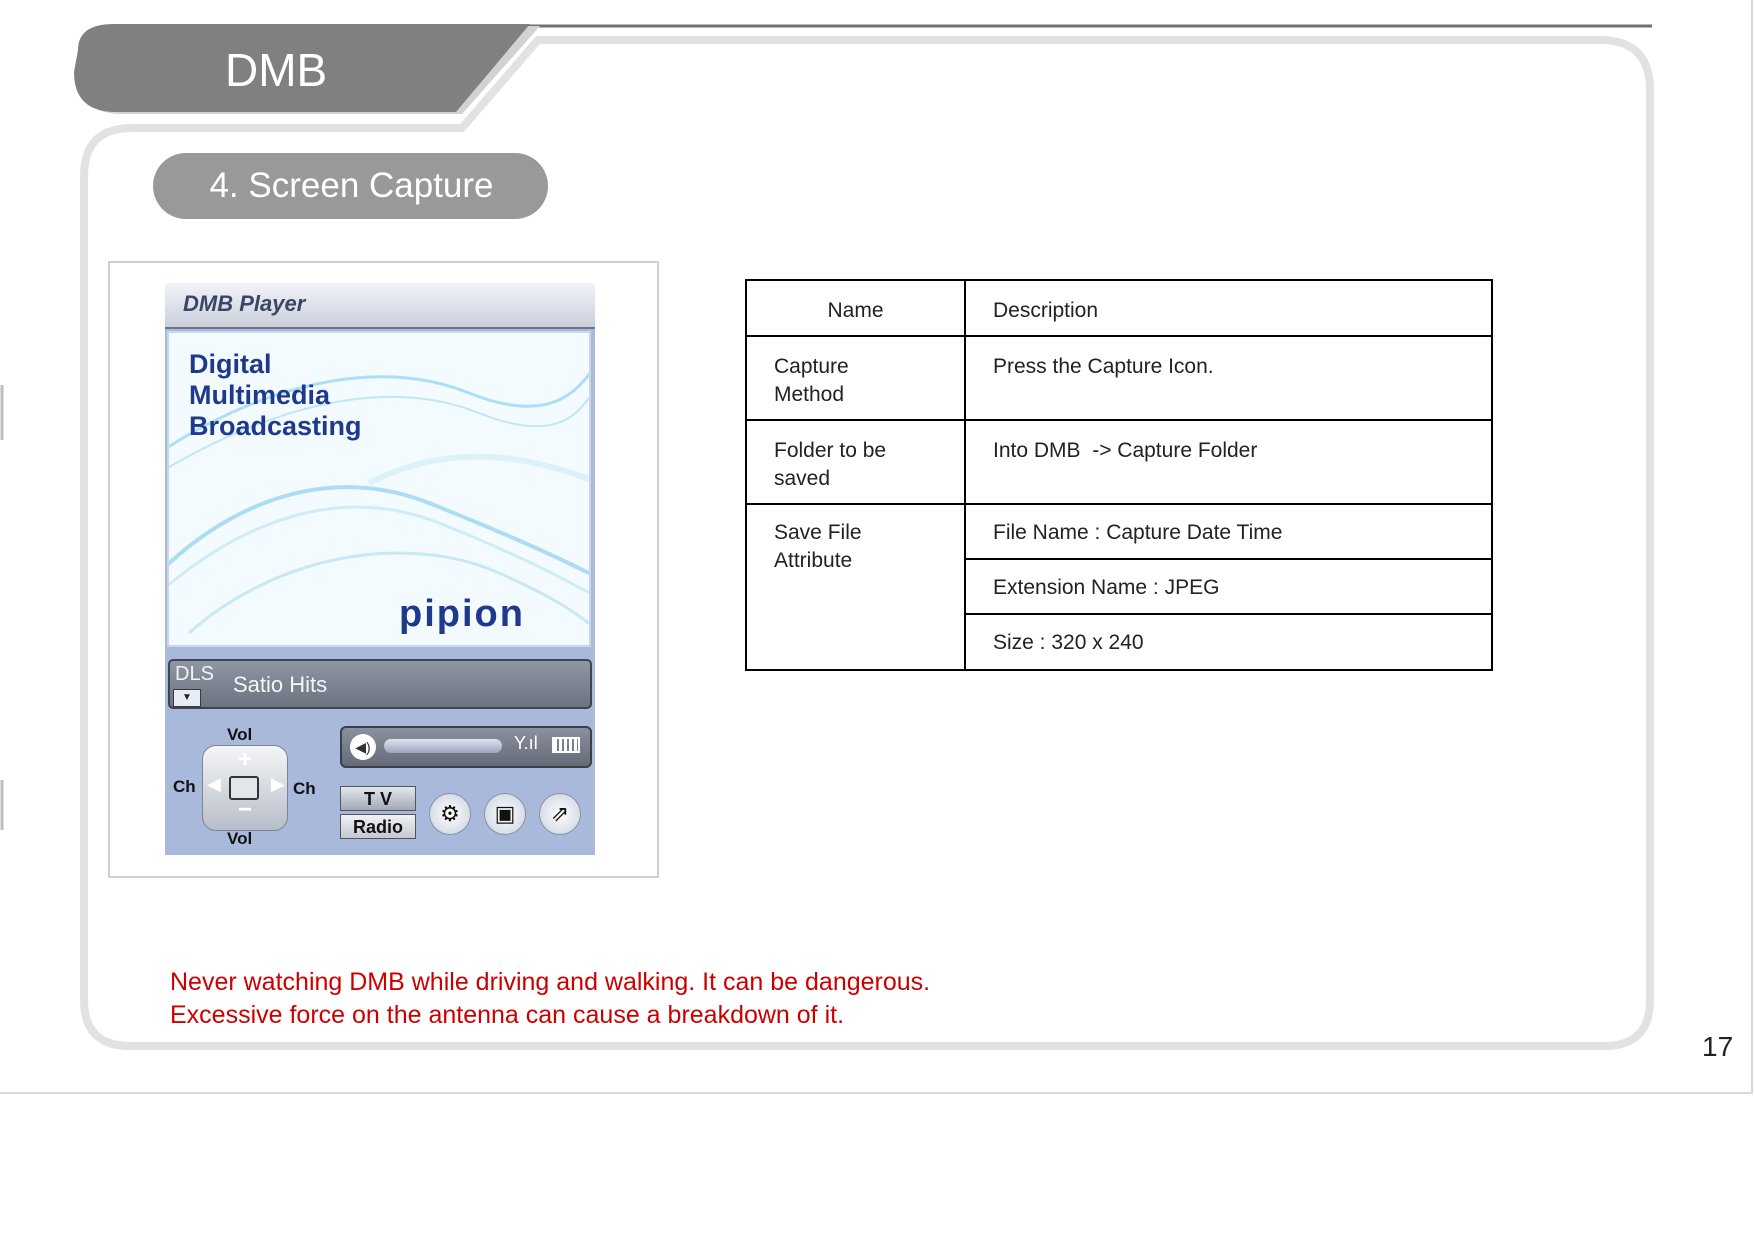 Image resolution: width=1755 pixels, height=1240 pixels. Describe the element at coordinates (350, 186) in the screenshot. I see `subsection-title: 4. Screen Capture` at that location.